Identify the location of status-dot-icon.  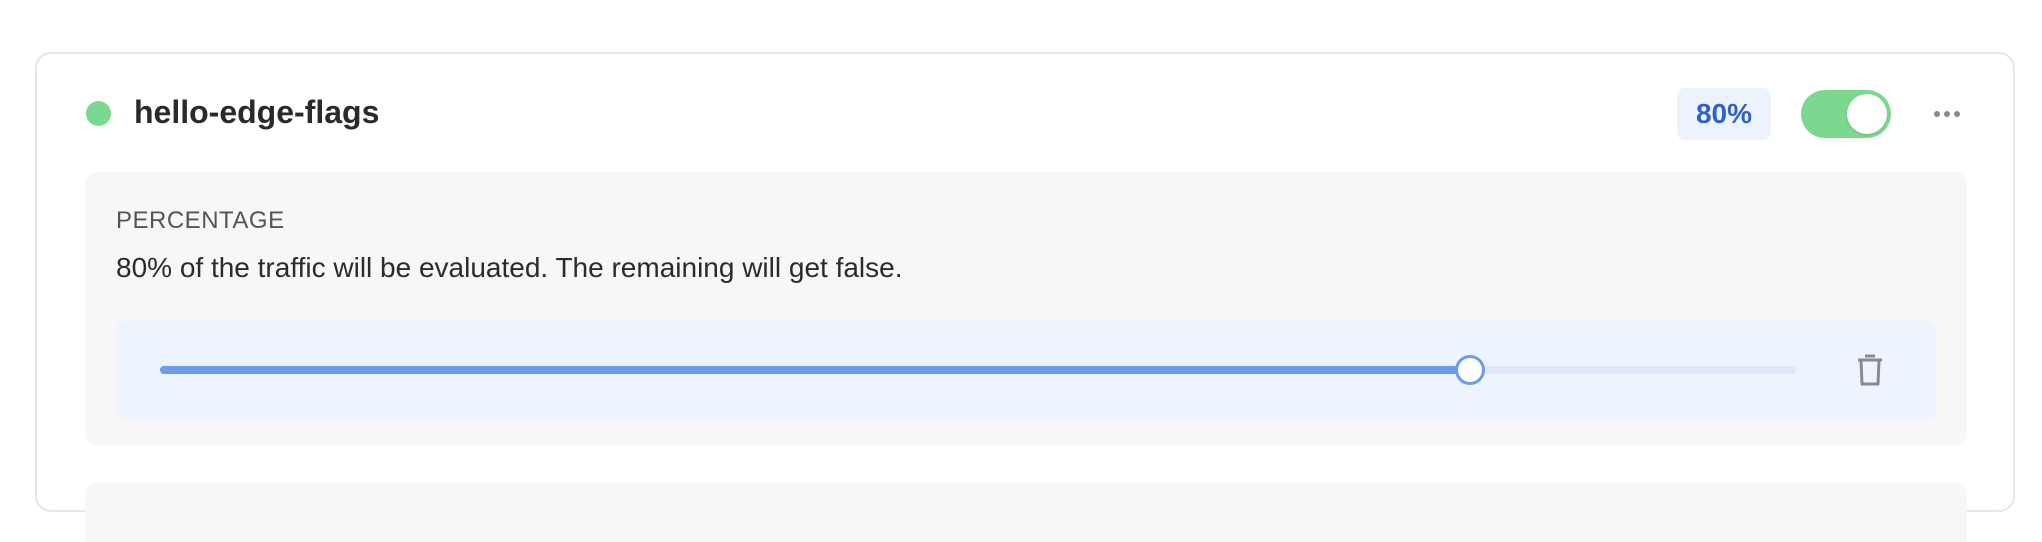
(98, 113).